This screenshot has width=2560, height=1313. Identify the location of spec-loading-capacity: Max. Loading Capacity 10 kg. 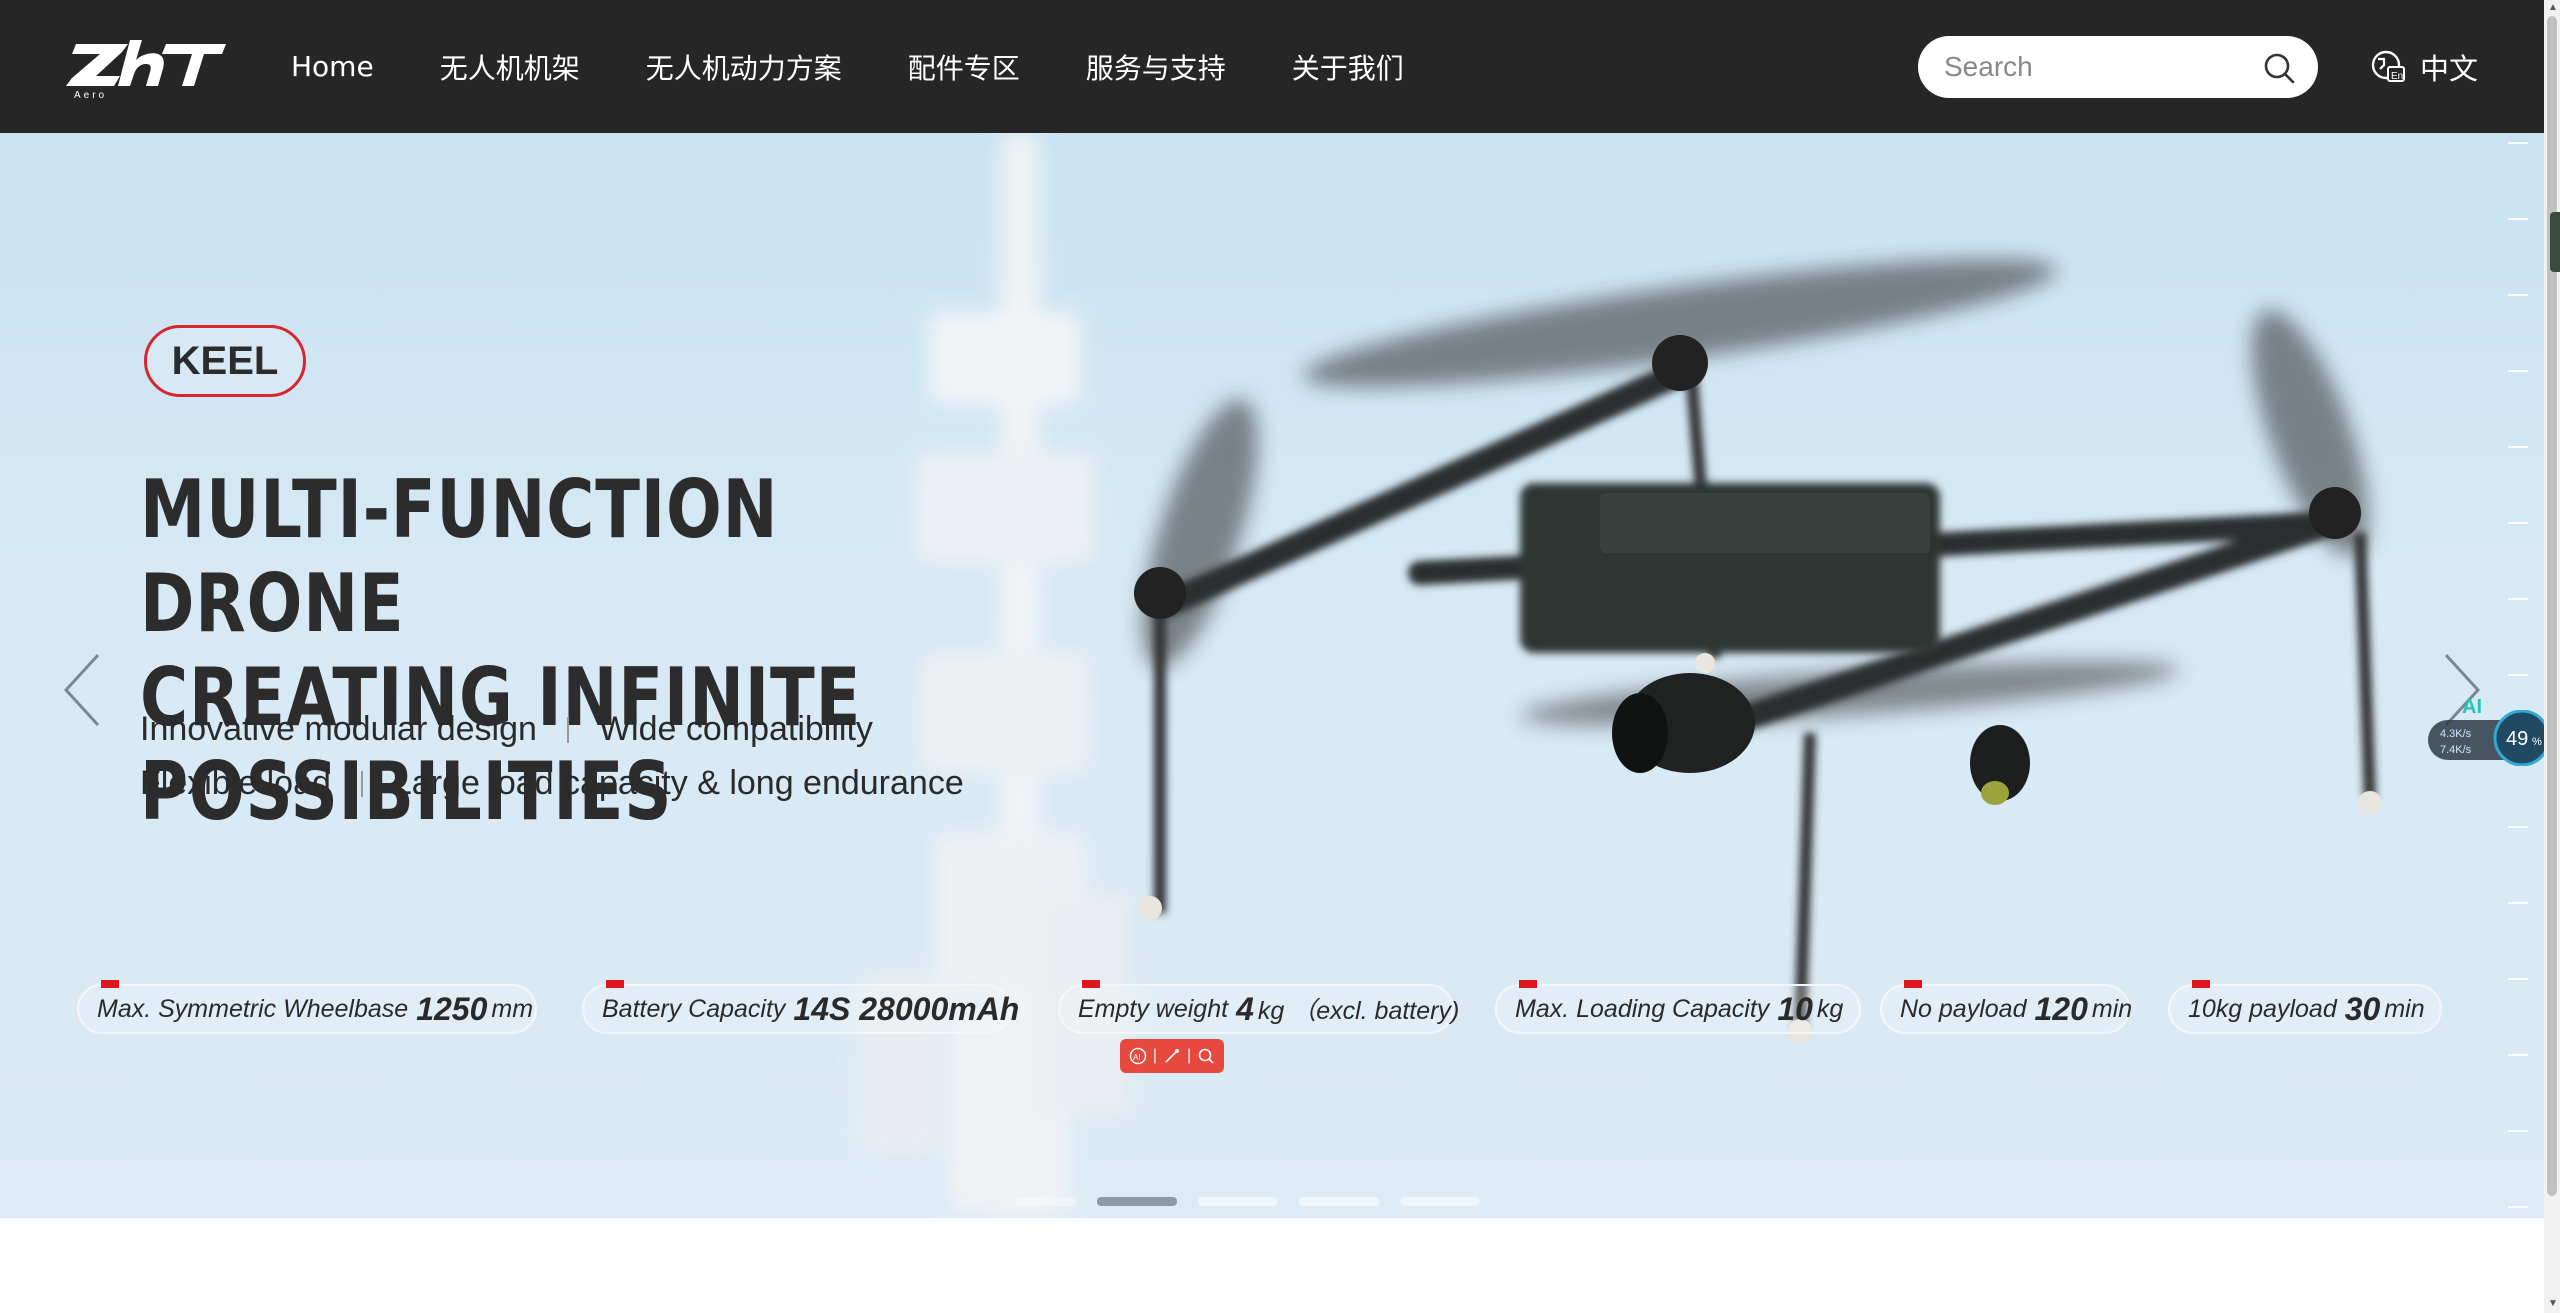
(1678, 1007).